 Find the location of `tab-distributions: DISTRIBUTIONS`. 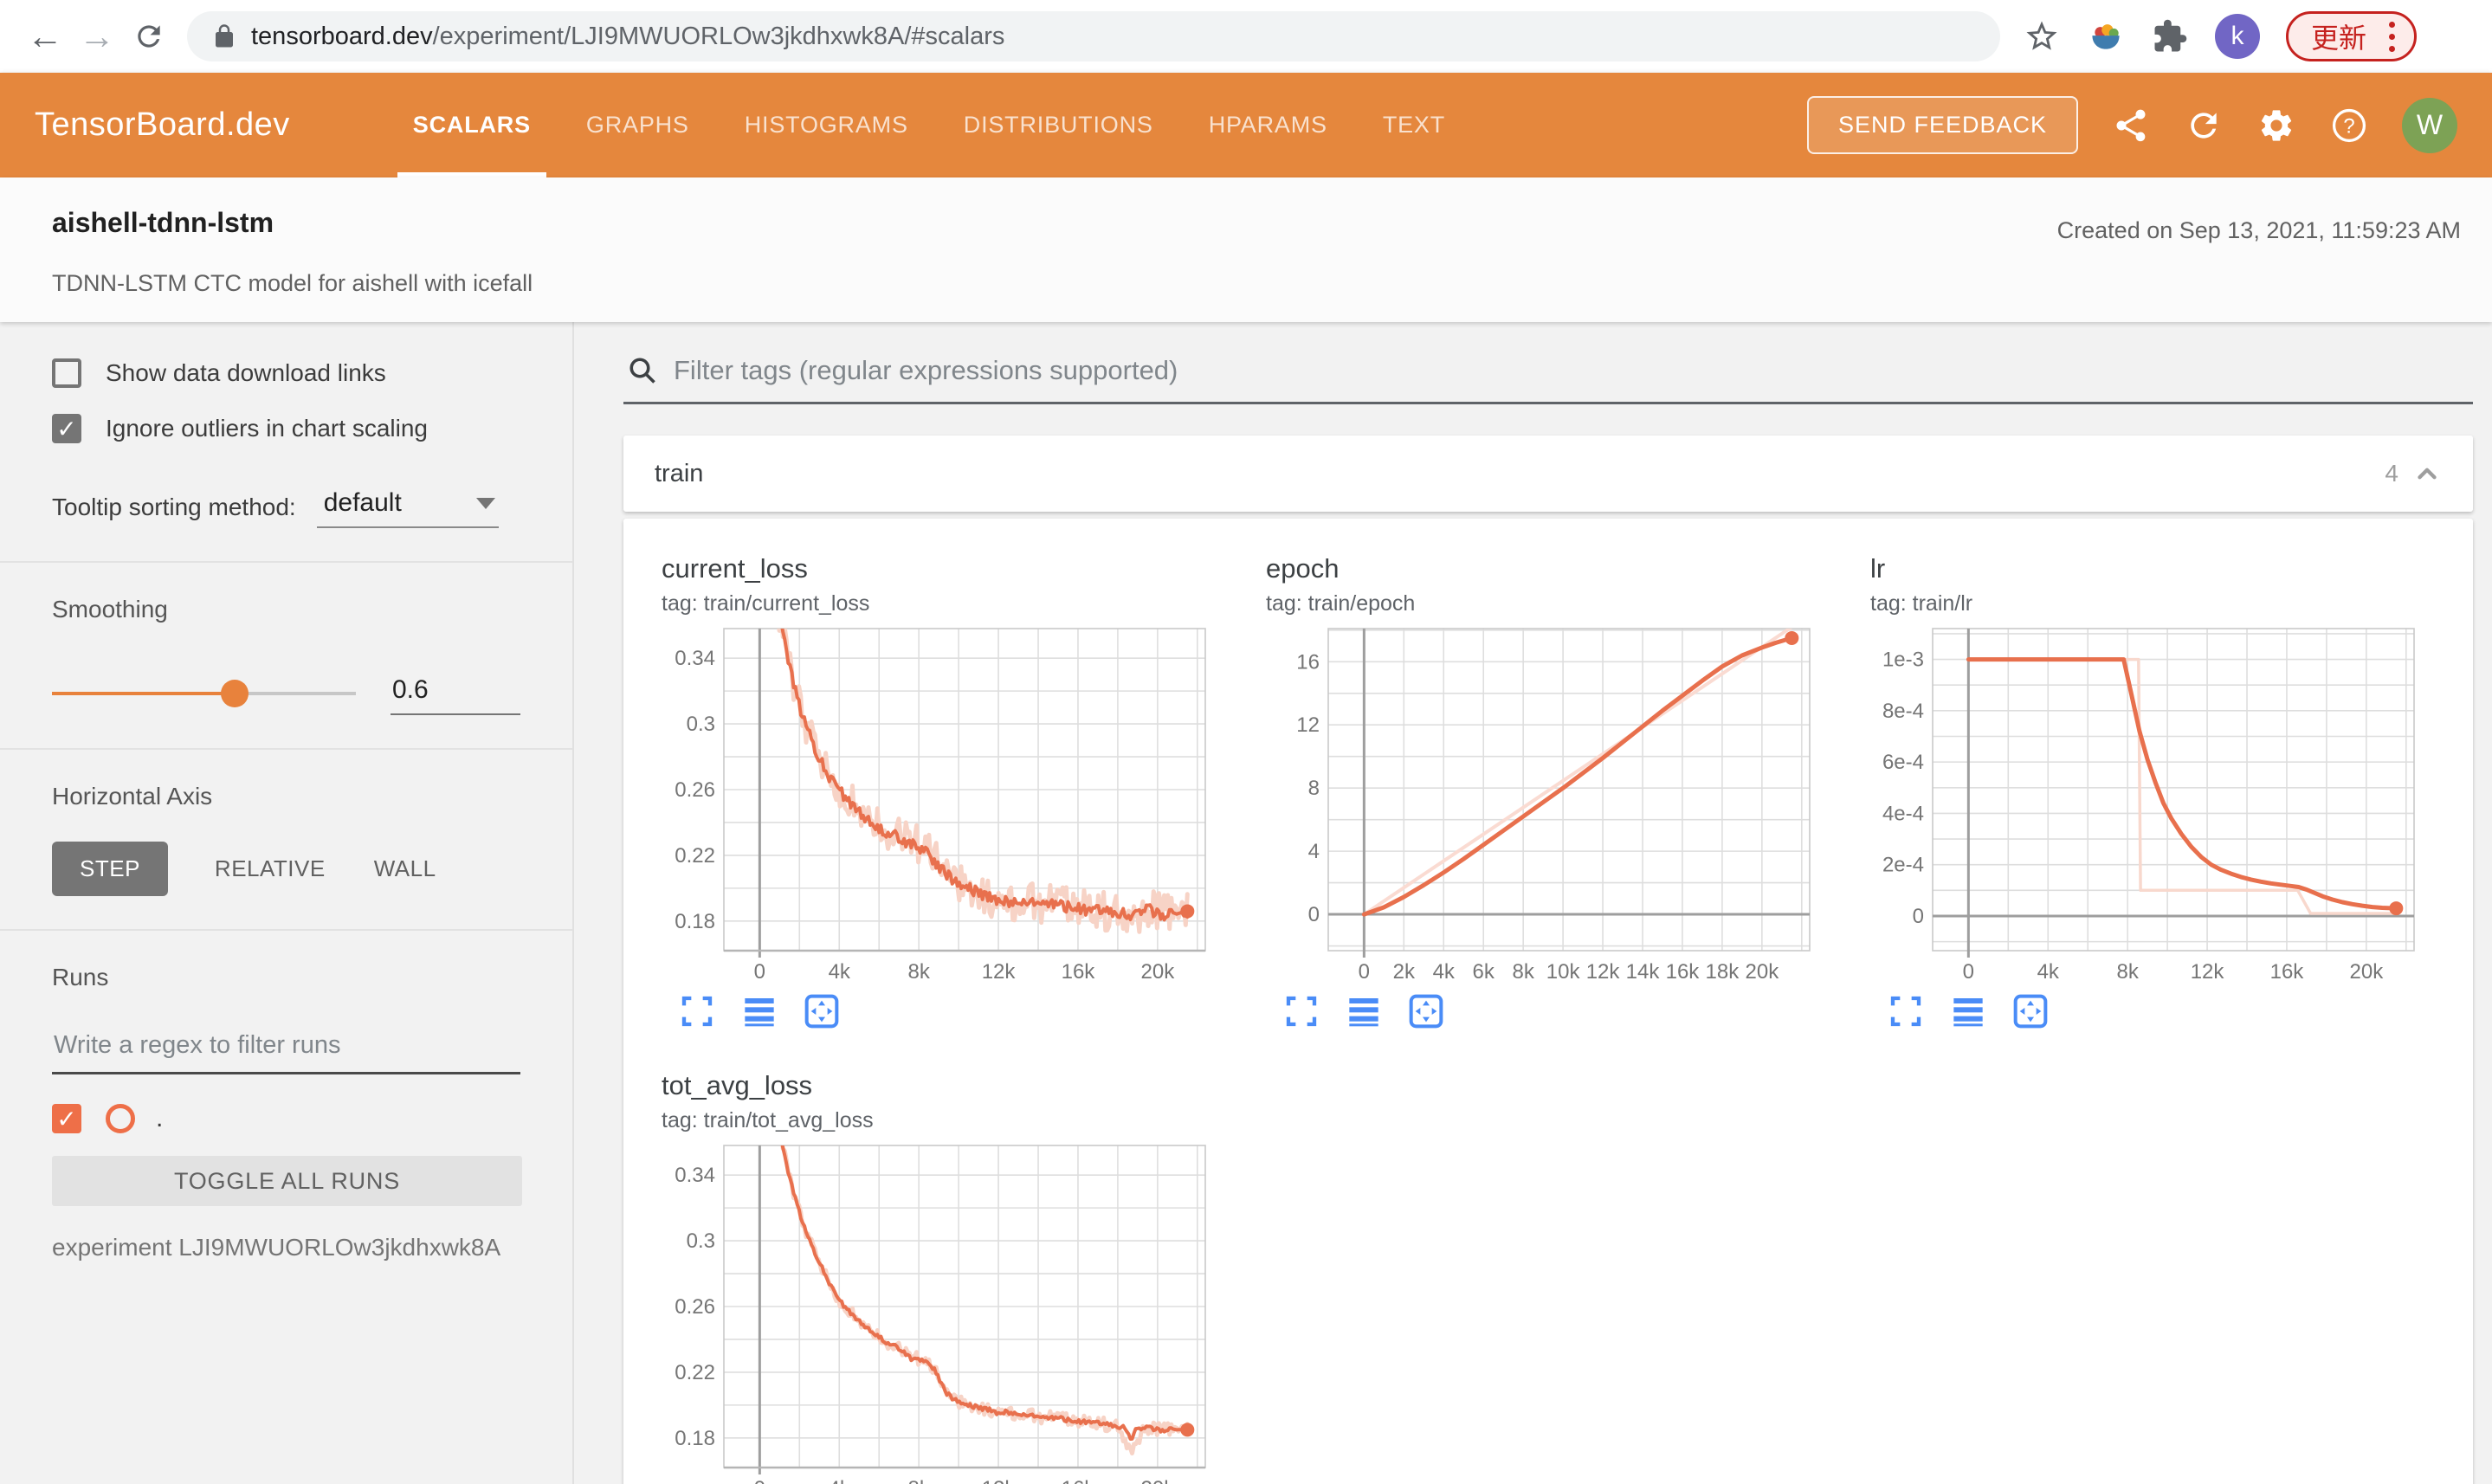

tab-distributions: DISTRIBUTIONS is located at coordinates (1058, 125).